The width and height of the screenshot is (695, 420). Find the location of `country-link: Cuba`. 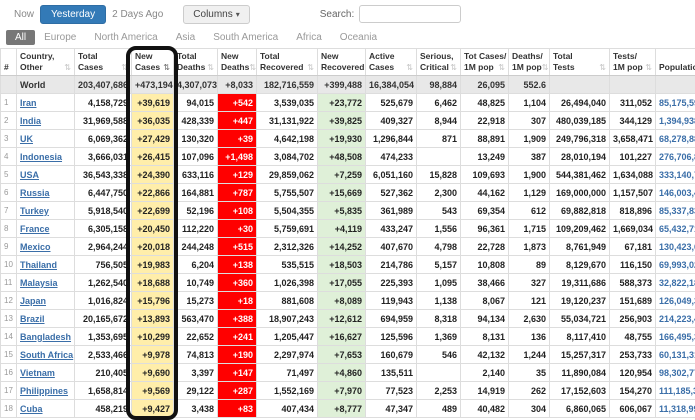

country-link: Cuba is located at coordinates (31, 409).